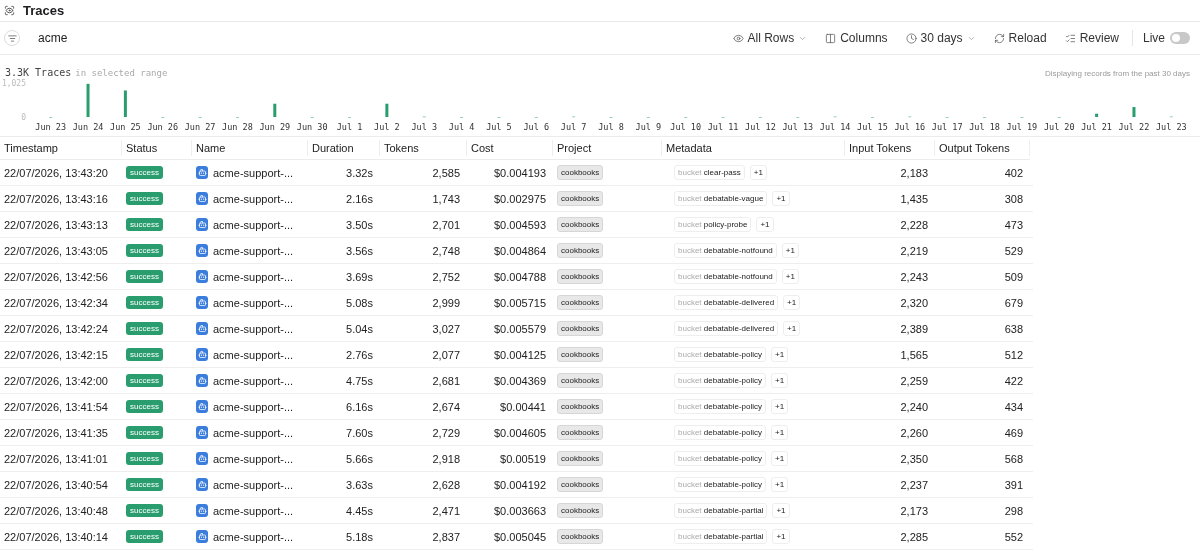 The width and height of the screenshot is (1200, 550). Describe the element at coordinates (914, 510) in the screenshot. I see `input-tokens-cell-text: 2,173` at that location.